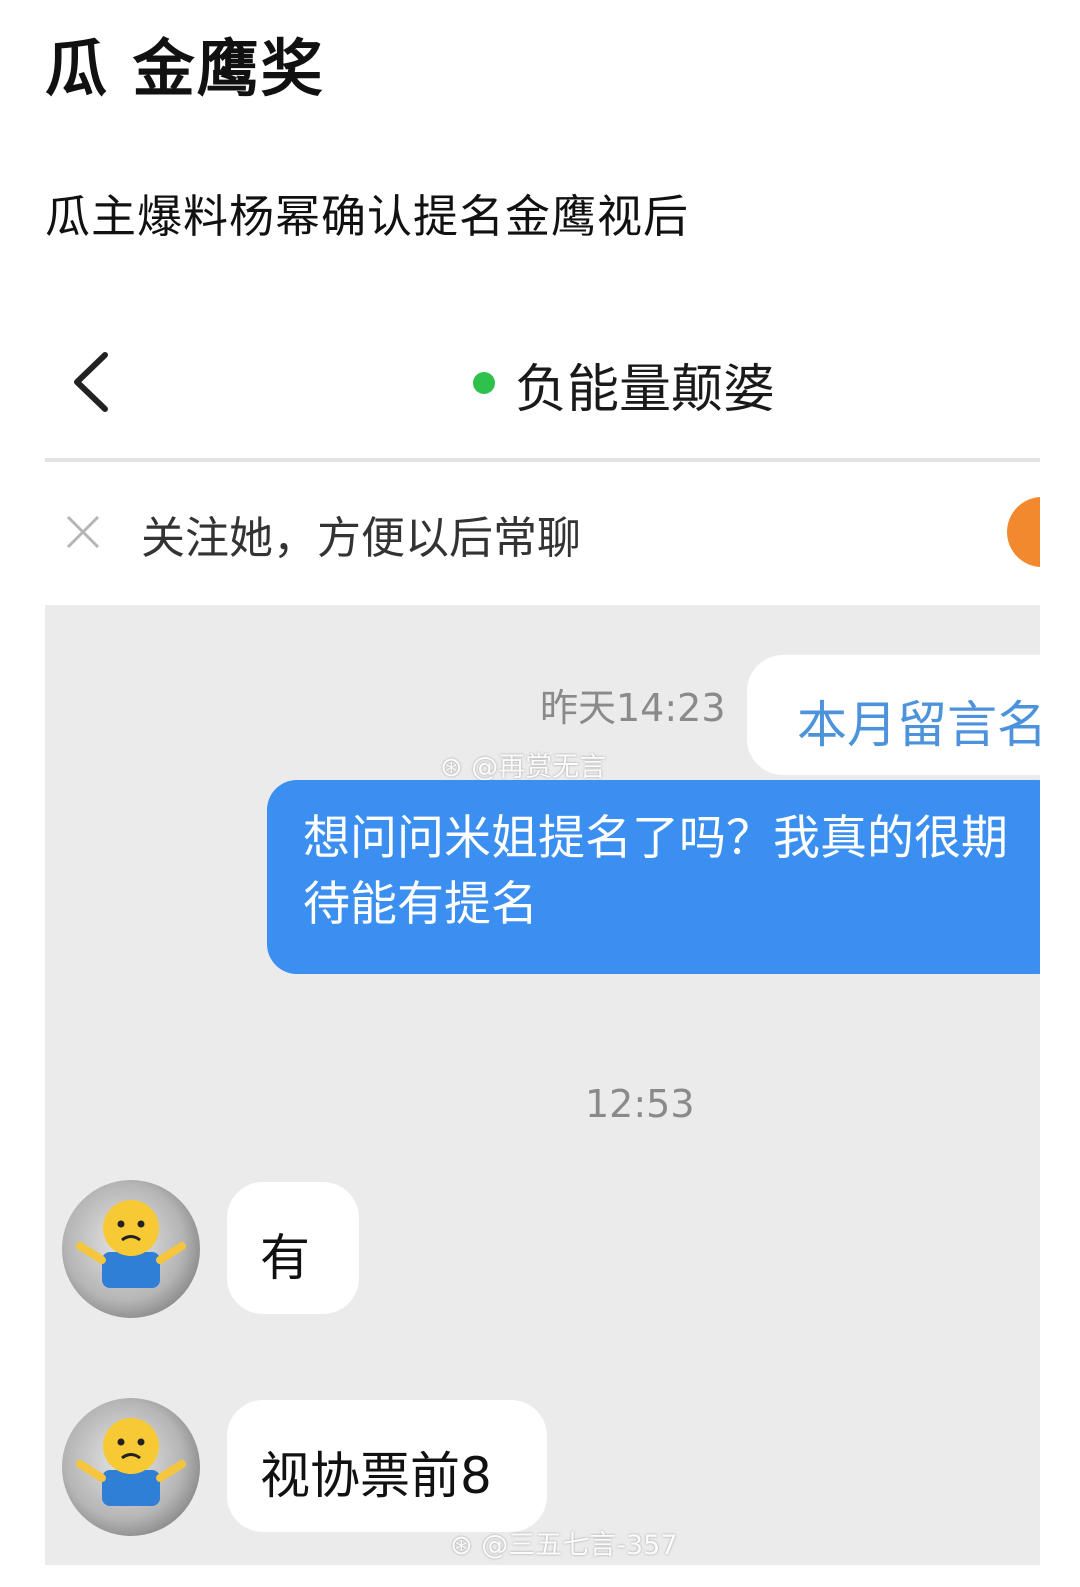 The image size is (1080, 1587). Describe the element at coordinates (92, 382) in the screenshot. I see `back-arrow-icon` at that location.